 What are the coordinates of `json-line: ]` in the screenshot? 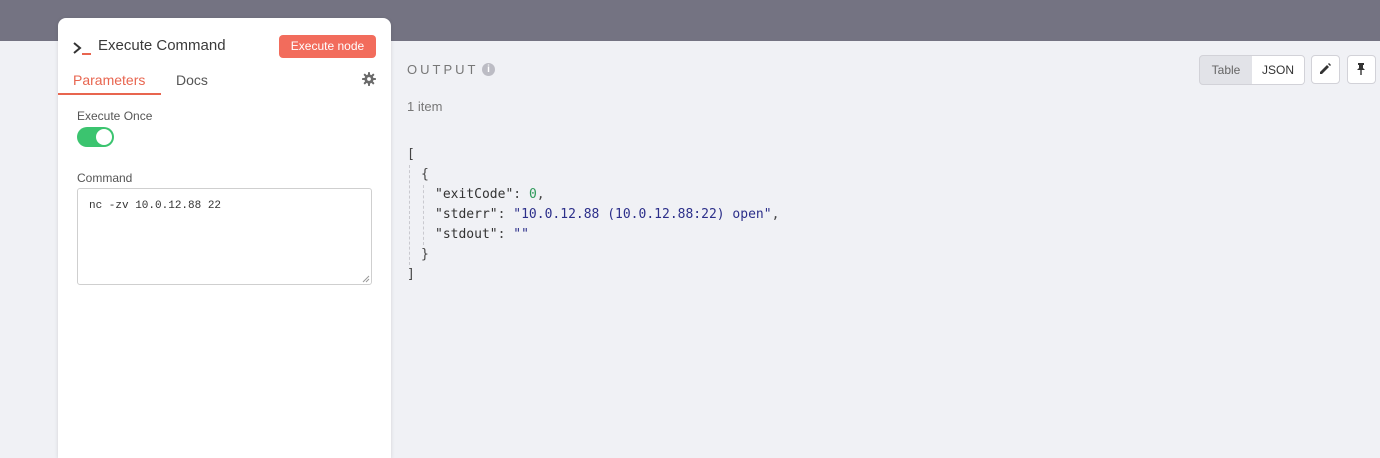 It's located at (411, 275).